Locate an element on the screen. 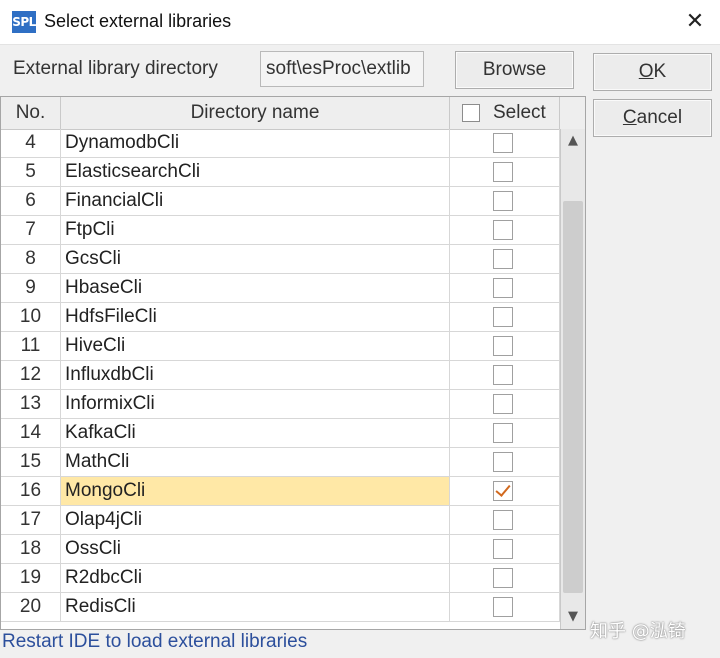  row-number: 19 is located at coordinates (31, 578).